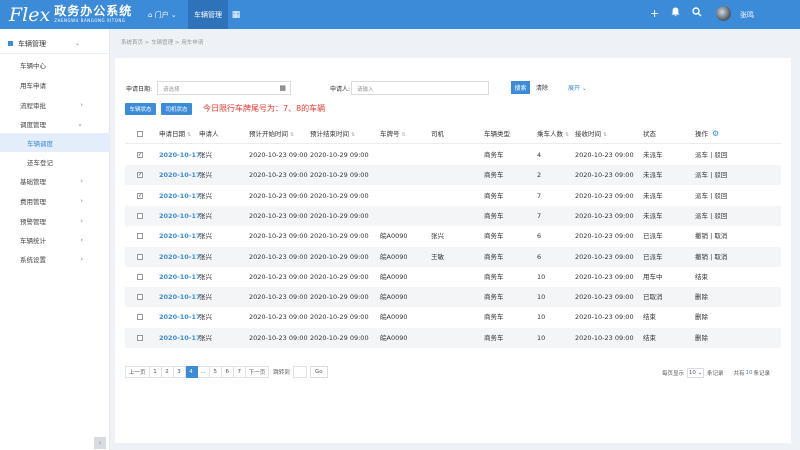  What do you see at coordinates (723, 13) in the screenshot?
I see `avatar` at bounding box center [723, 13].